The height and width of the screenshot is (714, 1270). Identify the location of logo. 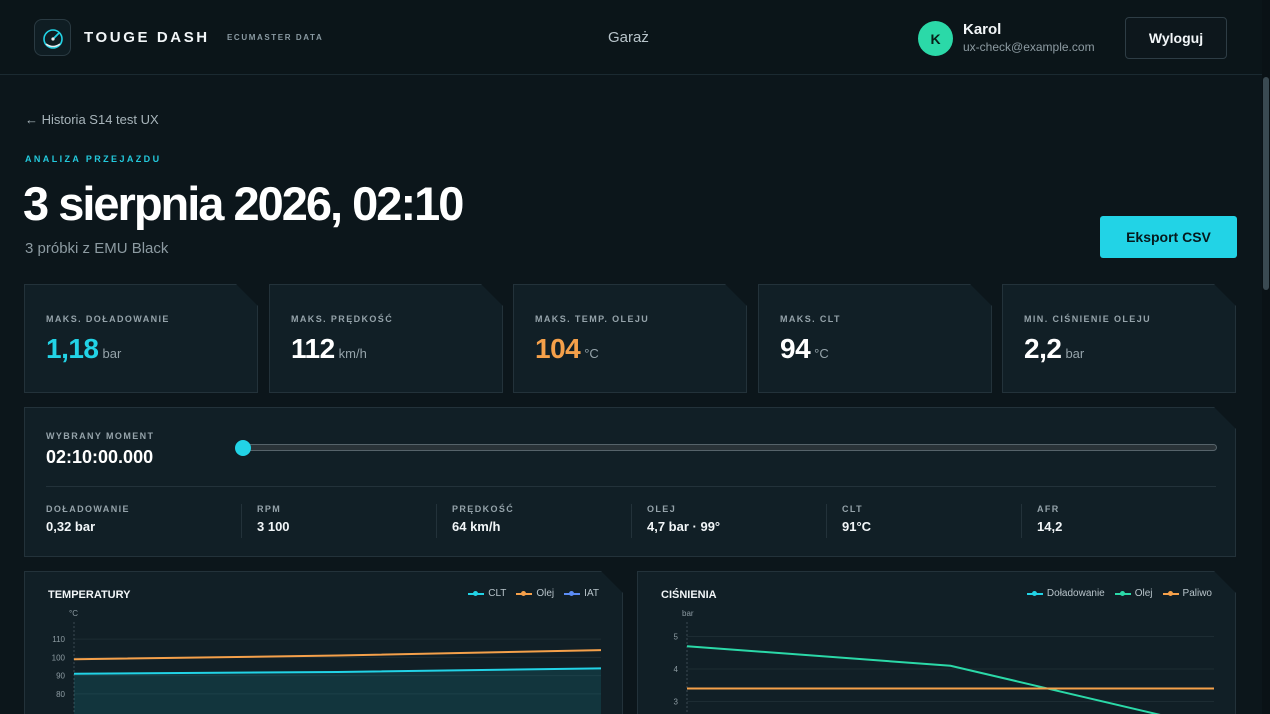
(52, 37).